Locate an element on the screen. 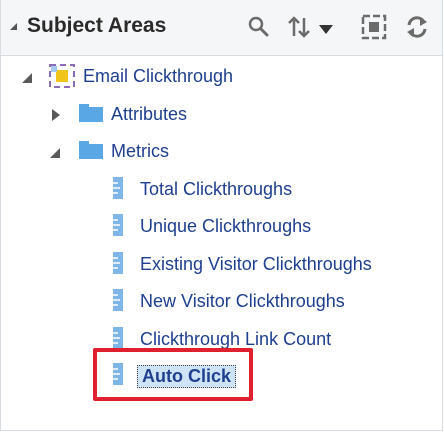 This screenshot has width=444, height=432. subject-area-icon is located at coordinates (62, 78).